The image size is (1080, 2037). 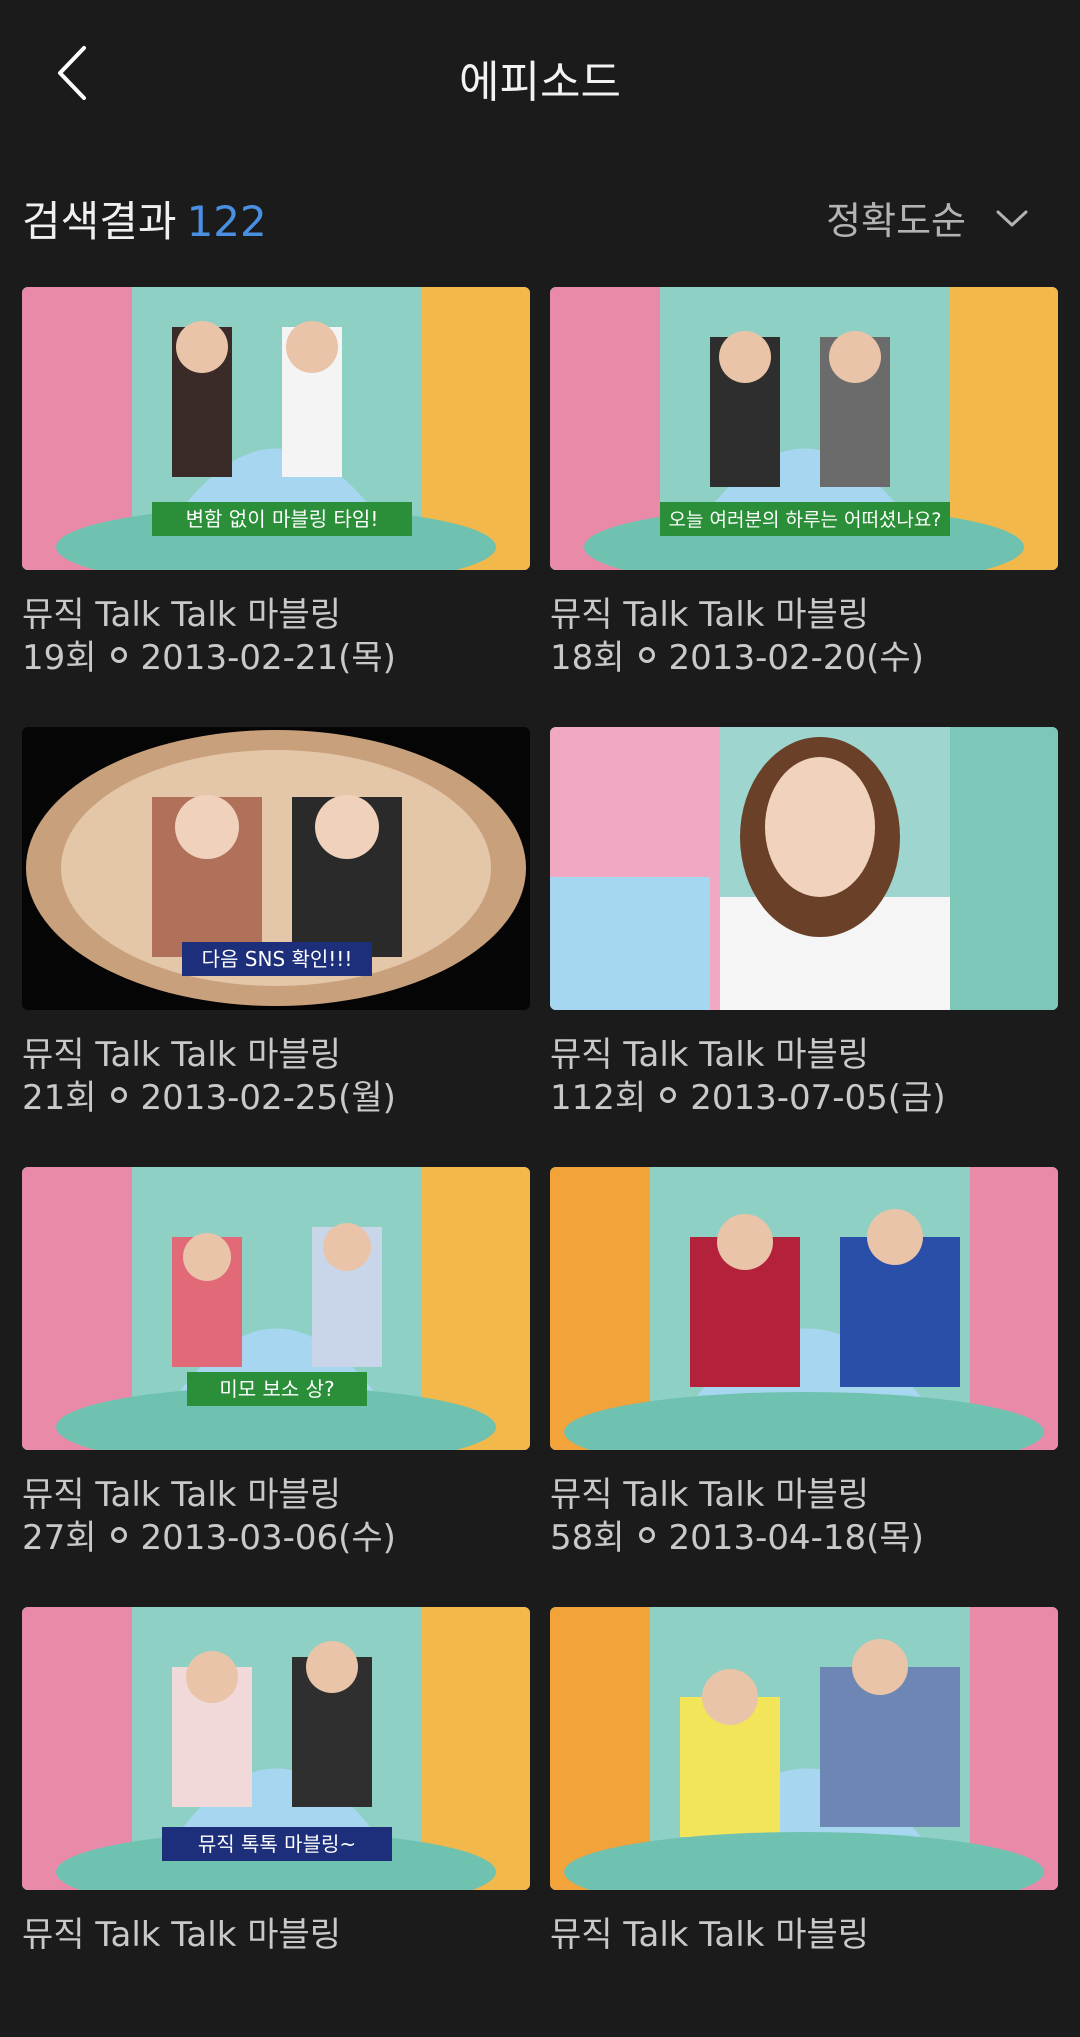 What do you see at coordinates (796, 658) in the screenshot?
I see `episode-date: 2013-02-20(수)` at bounding box center [796, 658].